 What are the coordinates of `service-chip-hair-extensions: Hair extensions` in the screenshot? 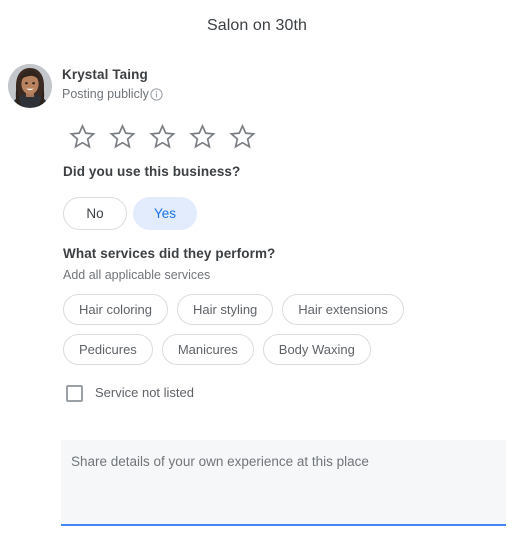 It's located at (343, 309).